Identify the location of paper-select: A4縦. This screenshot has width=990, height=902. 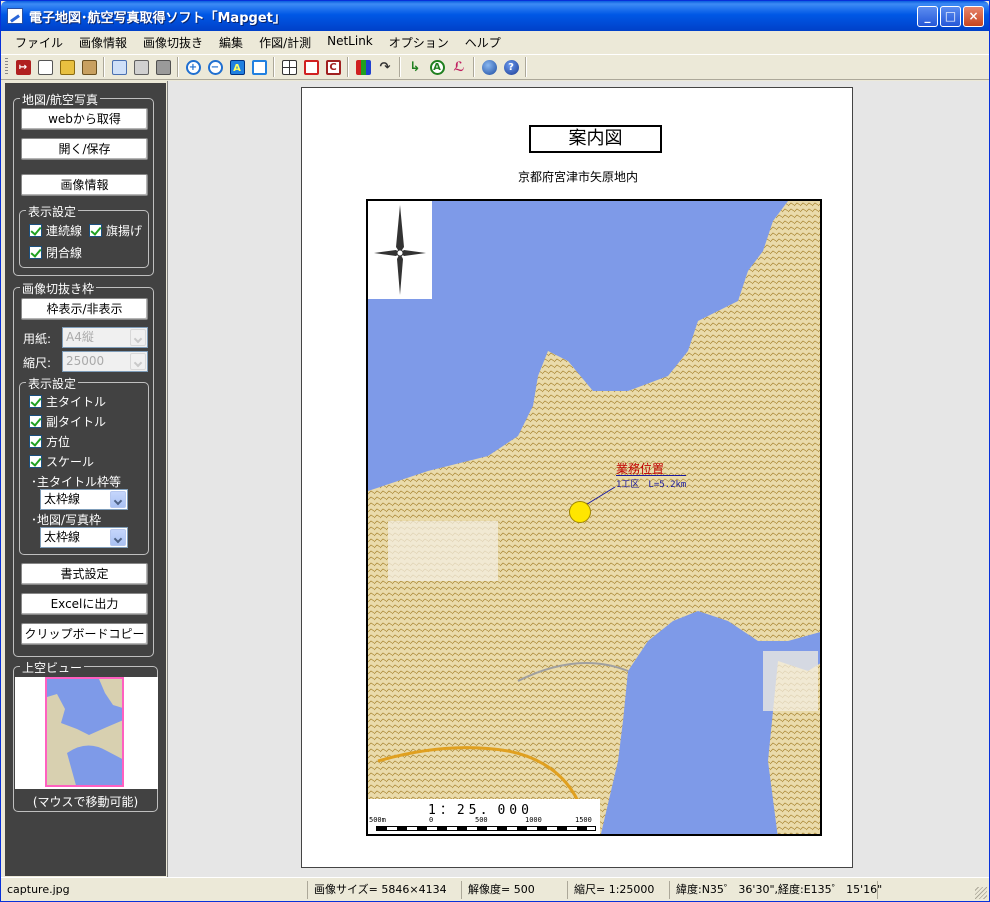
(105, 337).